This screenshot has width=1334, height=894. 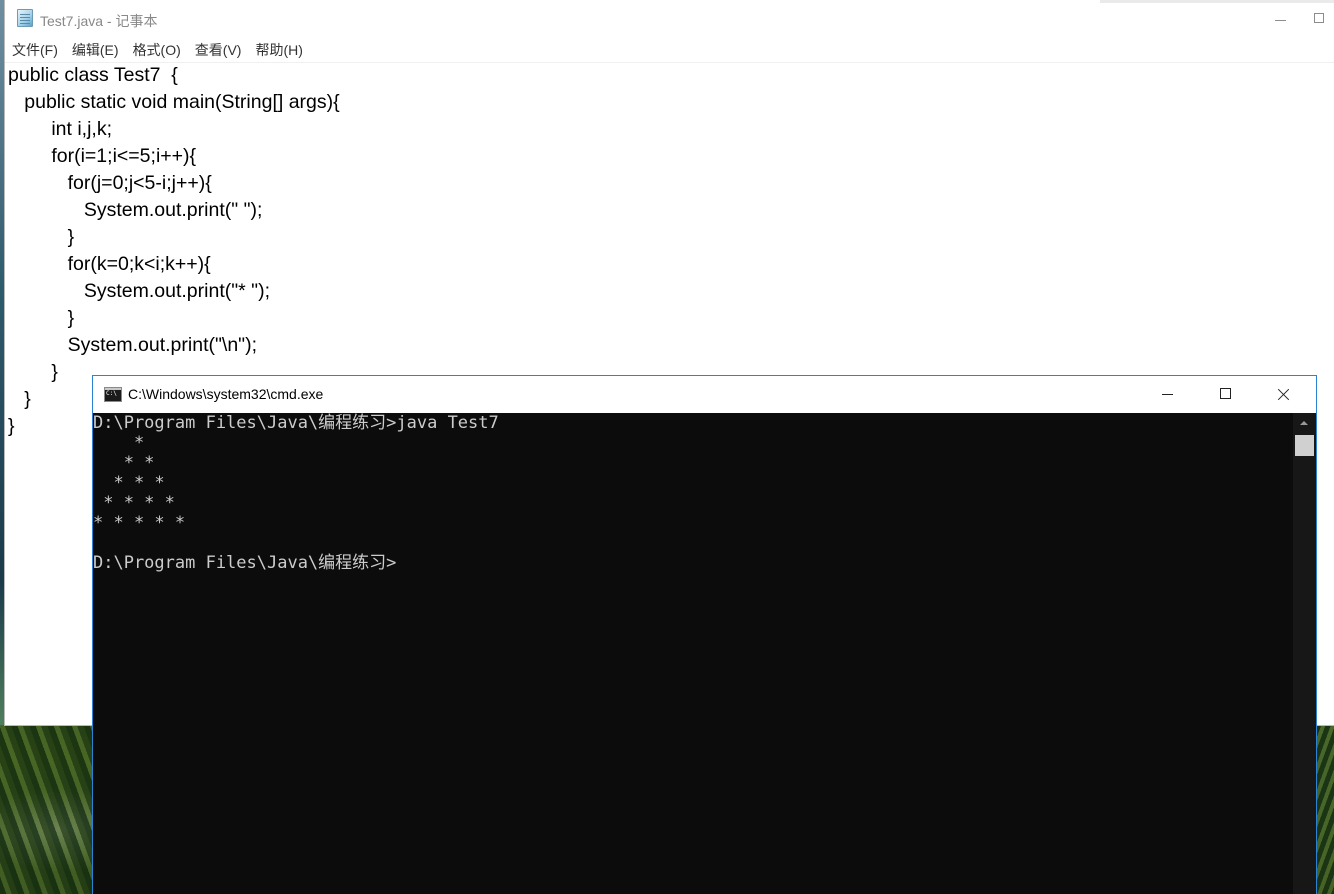 What do you see at coordinates (704, 394) in the screenshot?
I see `cmd-titlebar: C:\Windows\system32\cmd.exe` at bounding box center [704, 394].